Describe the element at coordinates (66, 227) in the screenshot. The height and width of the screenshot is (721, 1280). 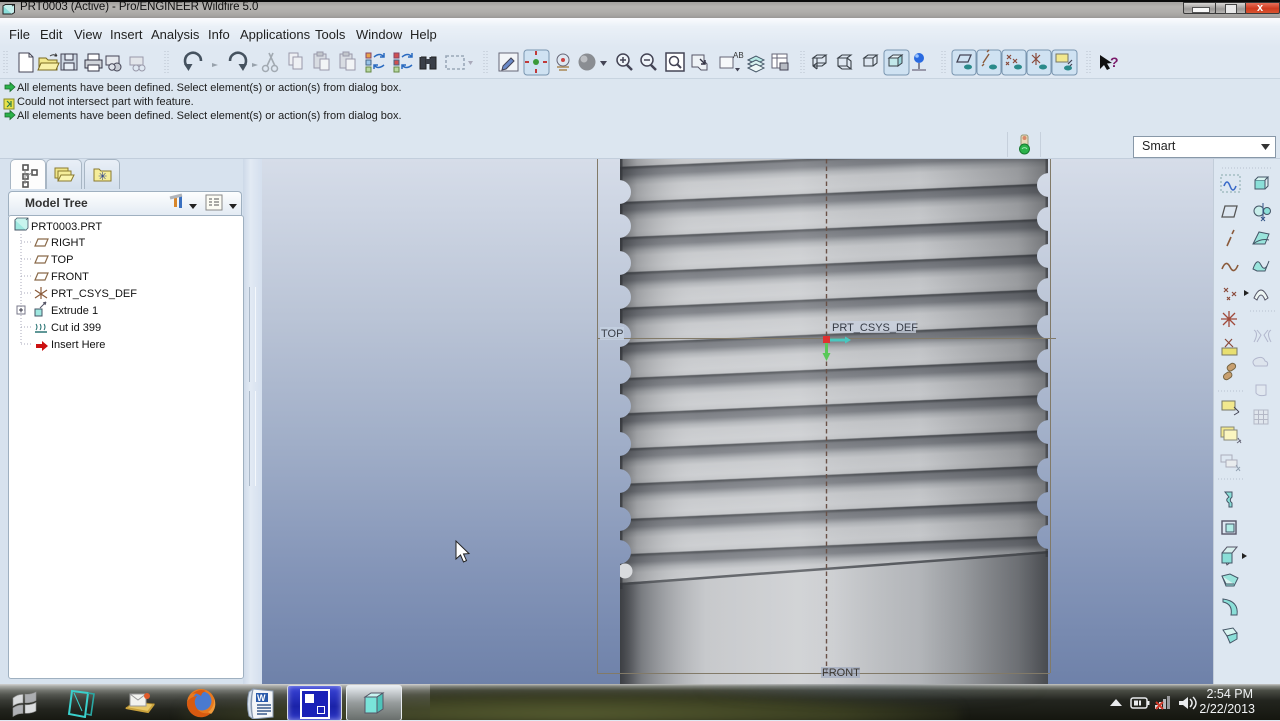
I see `svg-text: PRT0003.PRT` at that location.